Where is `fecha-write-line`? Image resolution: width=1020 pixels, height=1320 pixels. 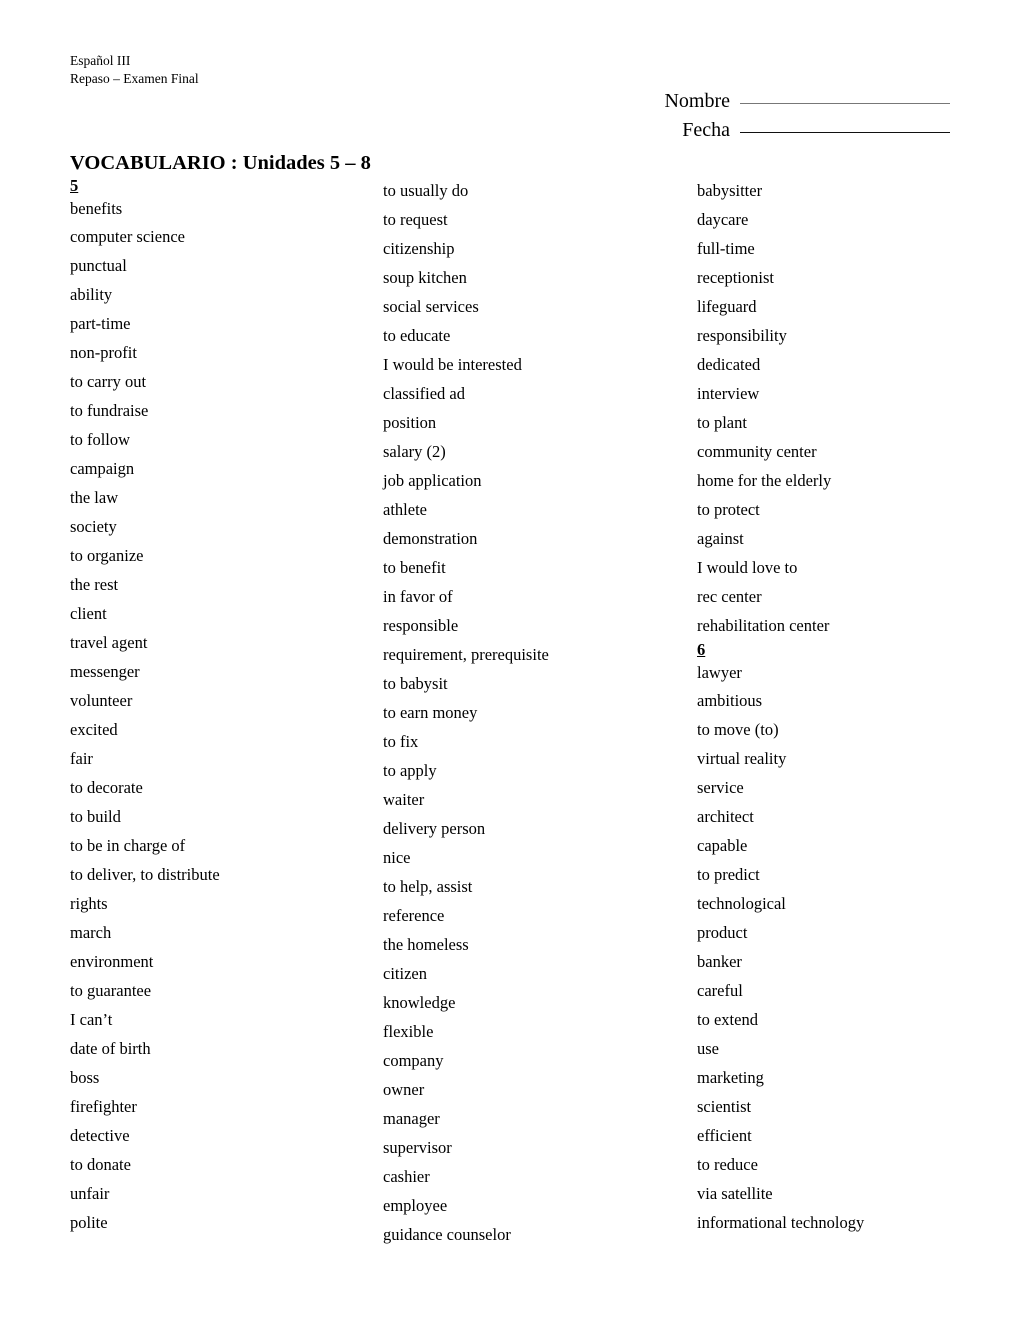
fecha-write-line is located at coordinates (845, 132).